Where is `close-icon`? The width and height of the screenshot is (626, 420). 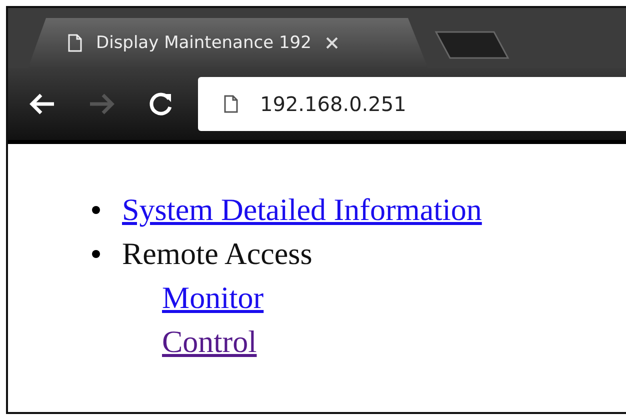 close-icon is located at coordinates (332, 43).